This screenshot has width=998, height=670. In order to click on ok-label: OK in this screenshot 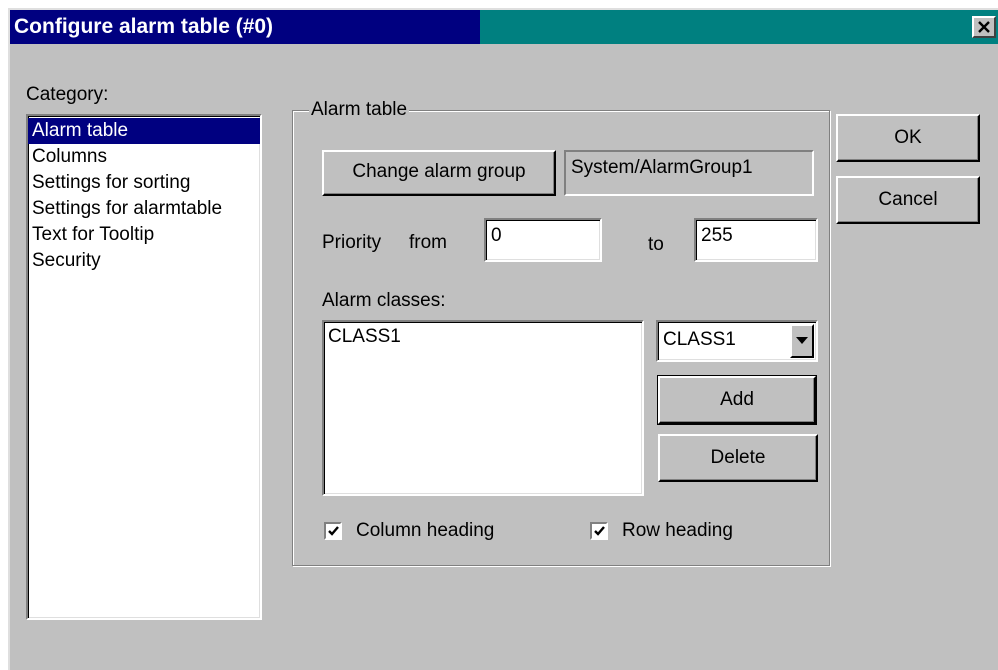, I will do `click(908, 137)`.